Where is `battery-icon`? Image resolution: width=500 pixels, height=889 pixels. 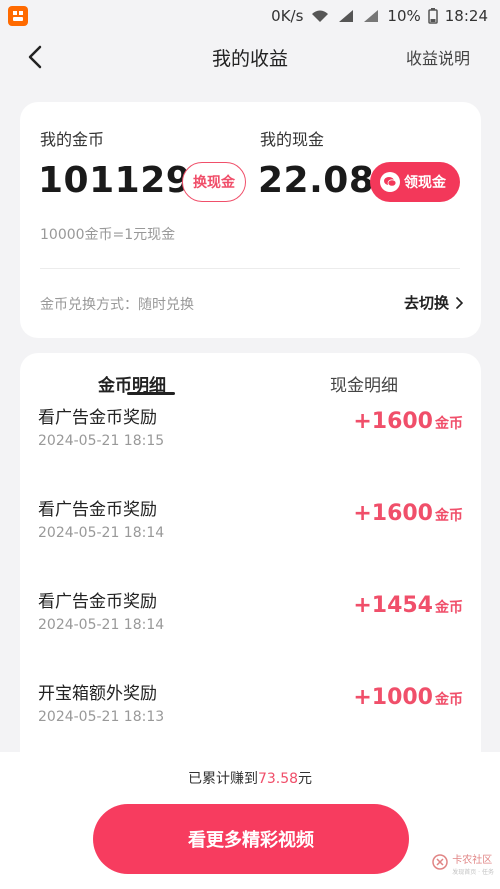 battery-icon is located at coordinates (433, 16).